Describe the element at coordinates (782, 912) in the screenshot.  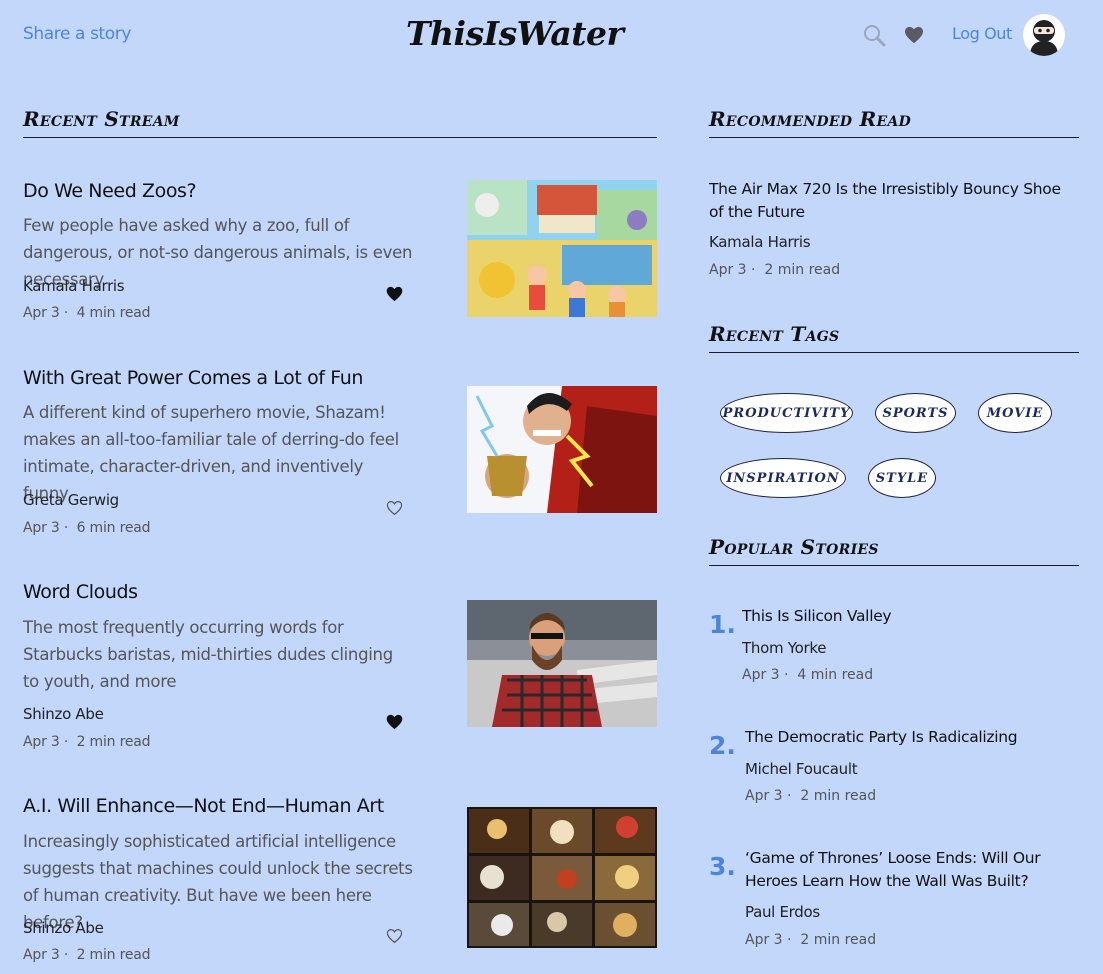
I see `popular-story-author: Paul Erdos` at that location.